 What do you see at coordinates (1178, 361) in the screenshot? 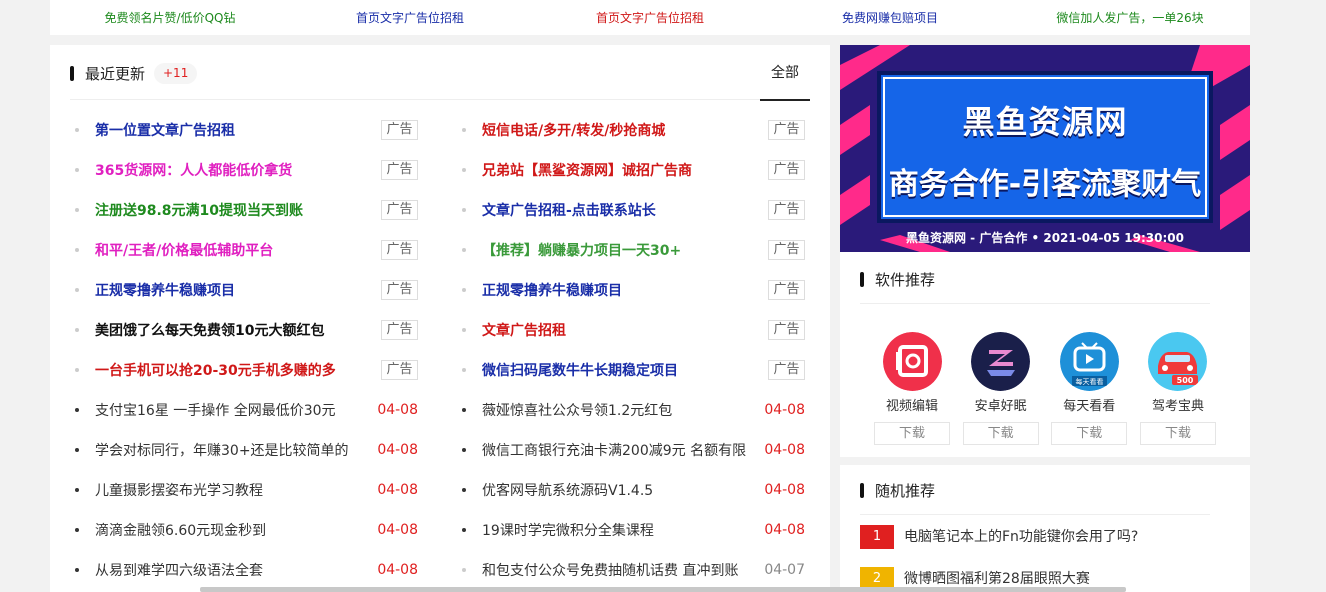
I see `car-app-icon: 500` at bounding box center [1178, 361].